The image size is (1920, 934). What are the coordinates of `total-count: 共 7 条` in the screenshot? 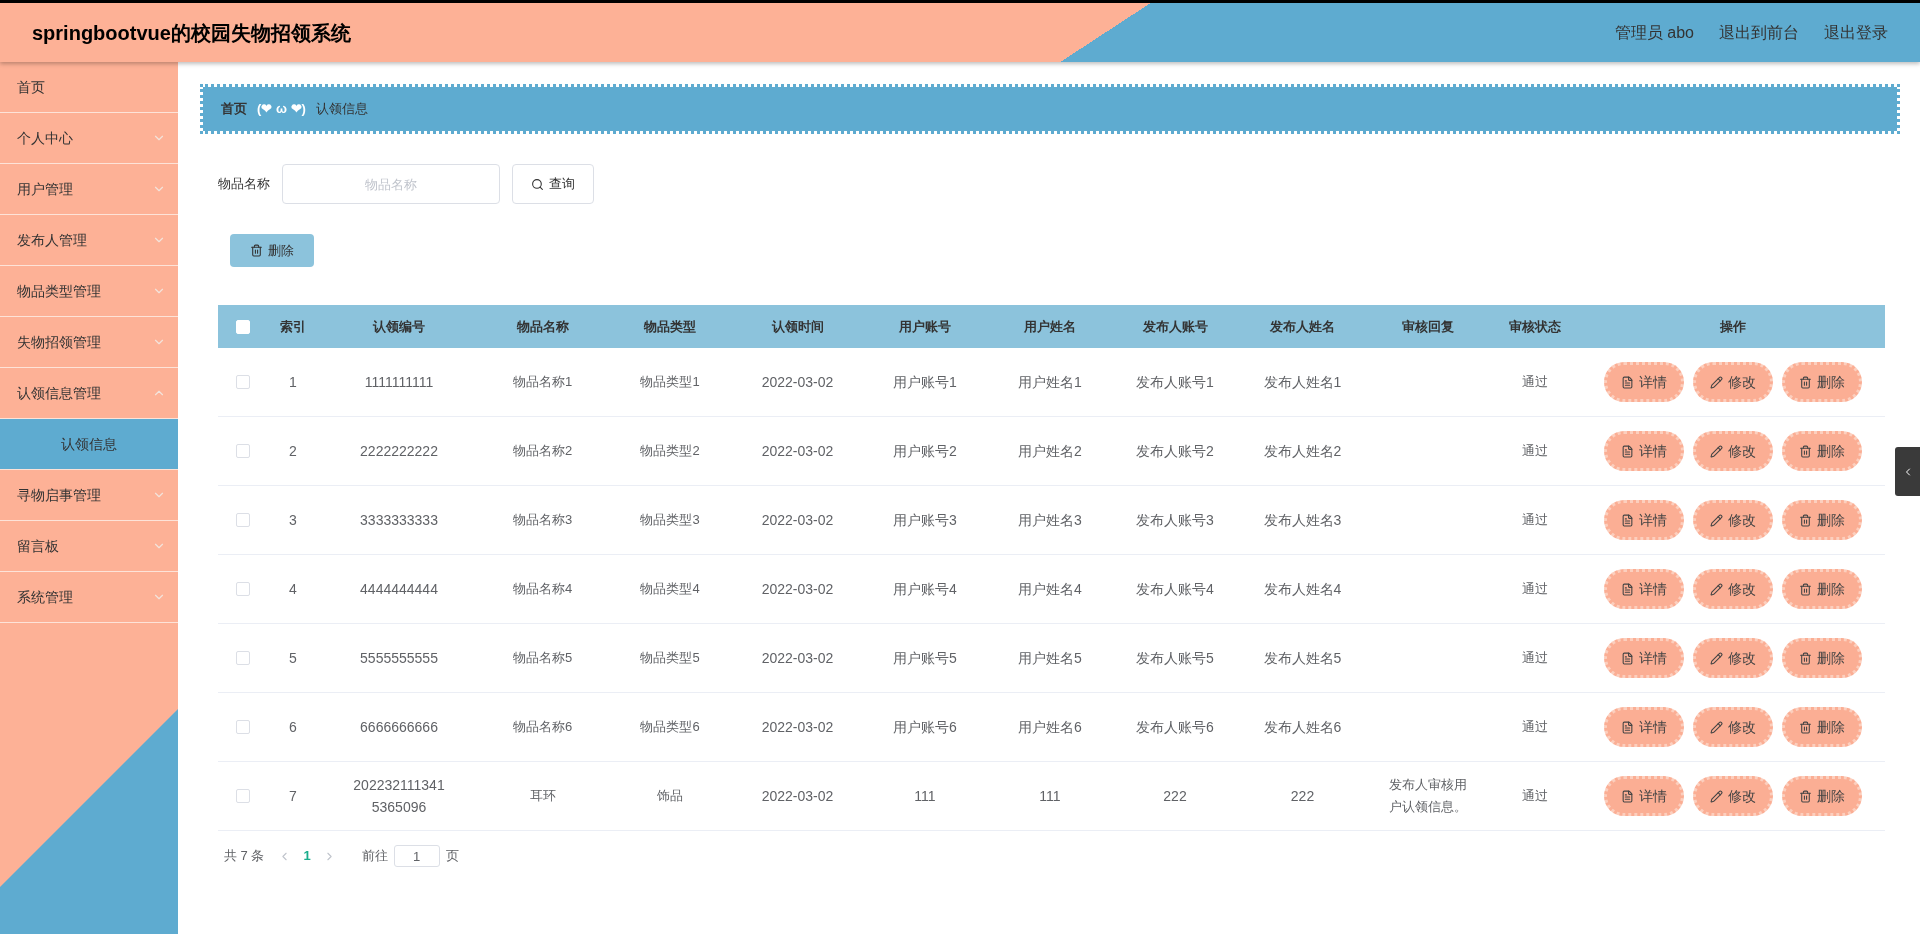 It's located at (244, 856).